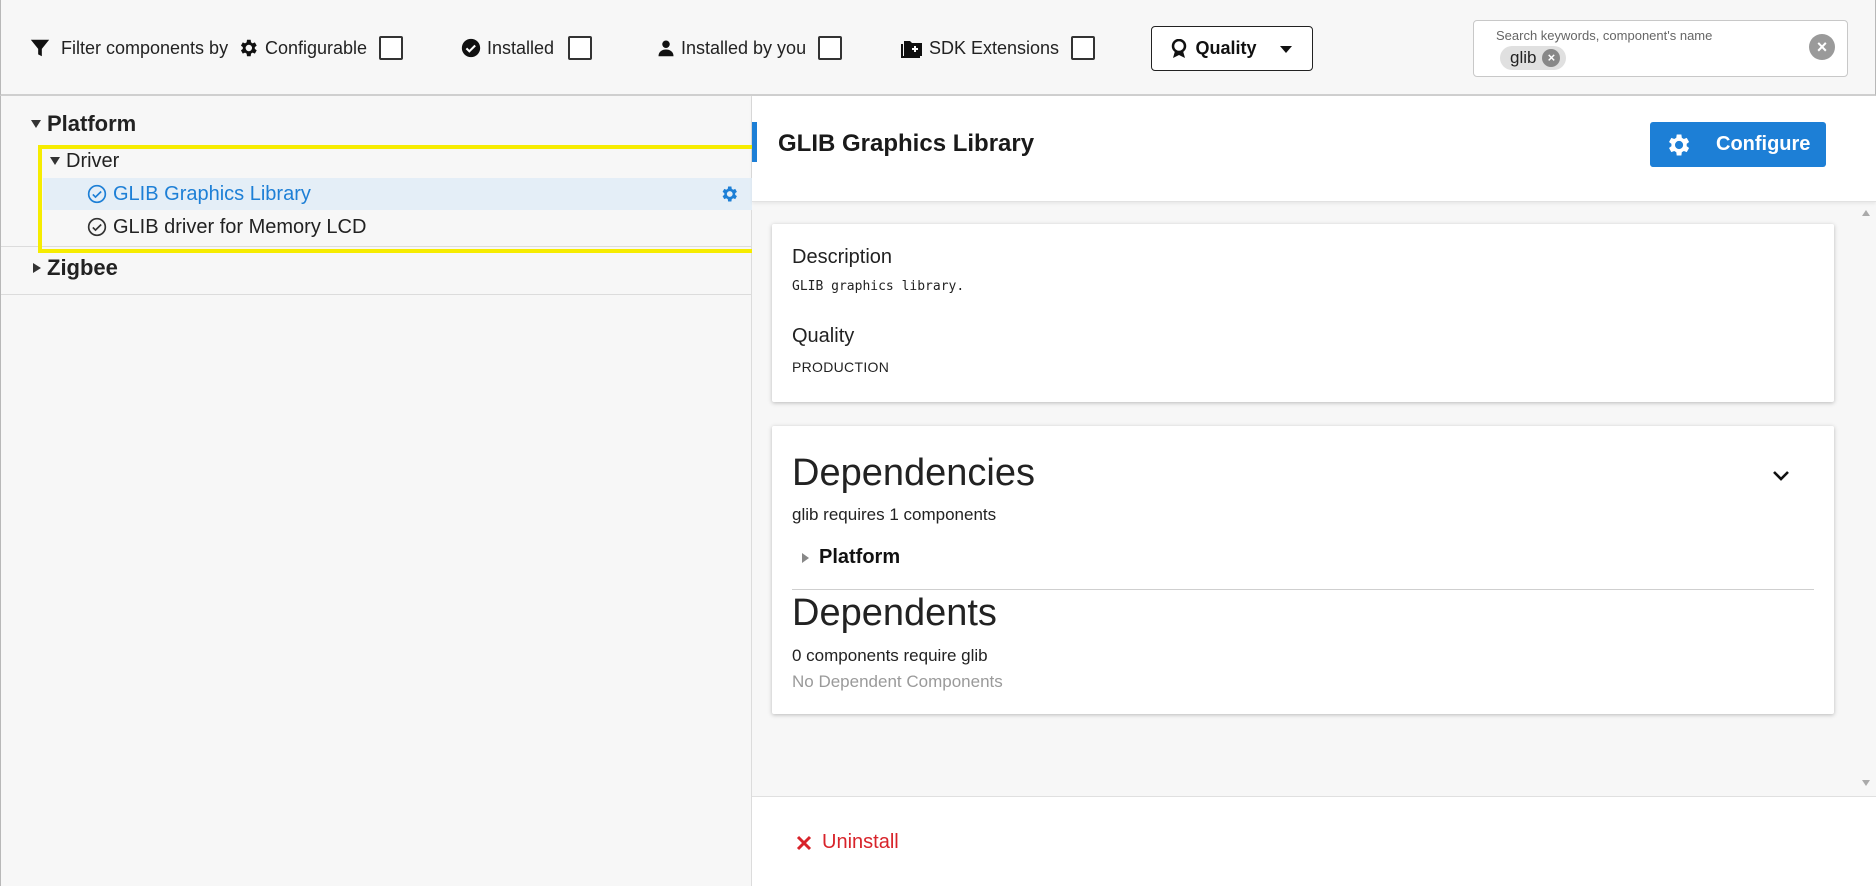  What do you see at coordinates (580, 48) in the screenshot?
I see `installed-checkbox` at bounding box center [580, 48].